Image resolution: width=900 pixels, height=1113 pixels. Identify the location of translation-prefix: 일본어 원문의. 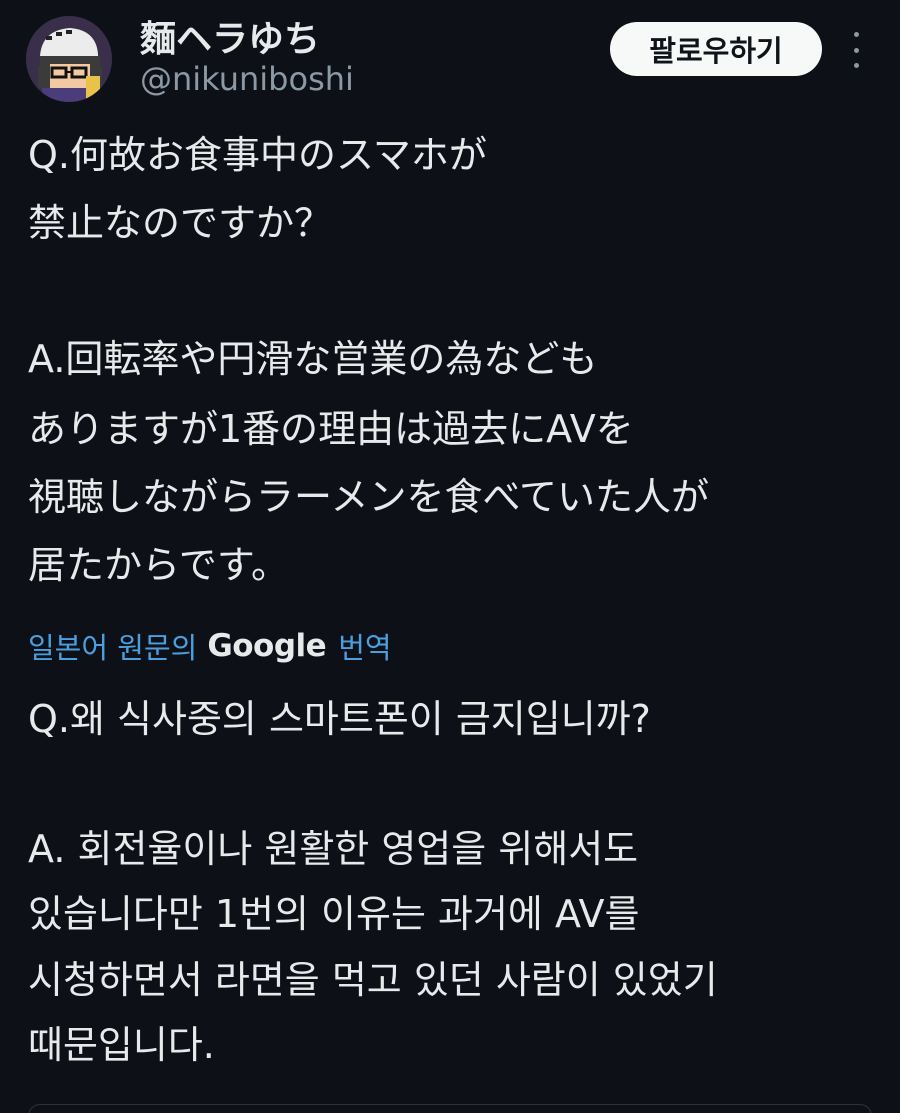
(113, 648).